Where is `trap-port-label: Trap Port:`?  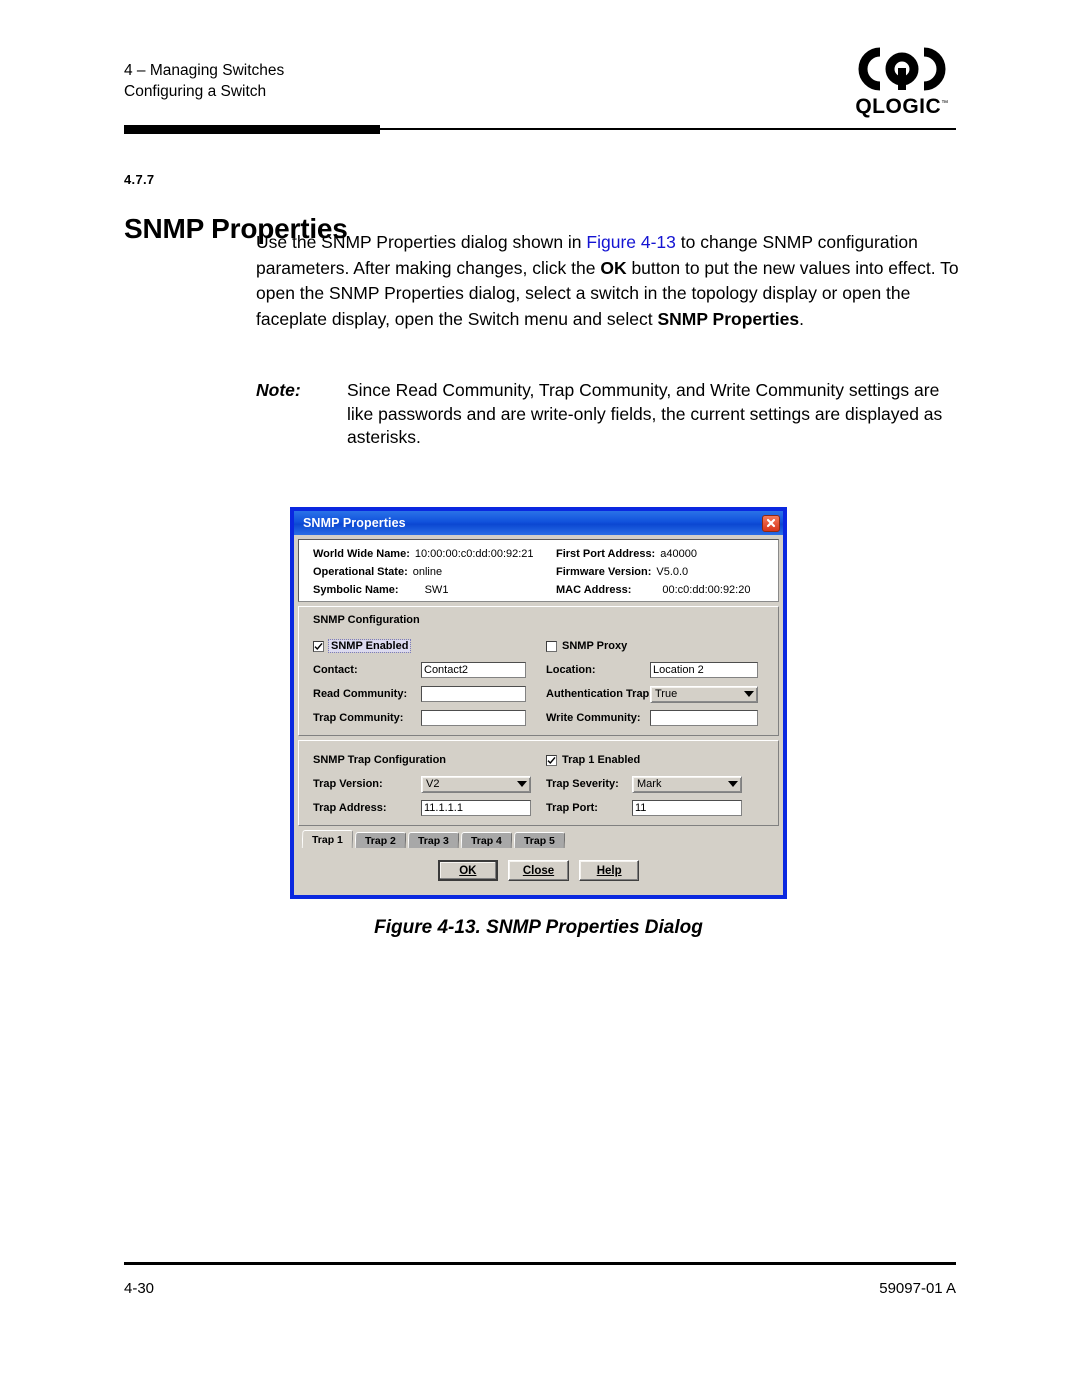 trap-port-label: Trap Port: is located at coordinates (572, 808).